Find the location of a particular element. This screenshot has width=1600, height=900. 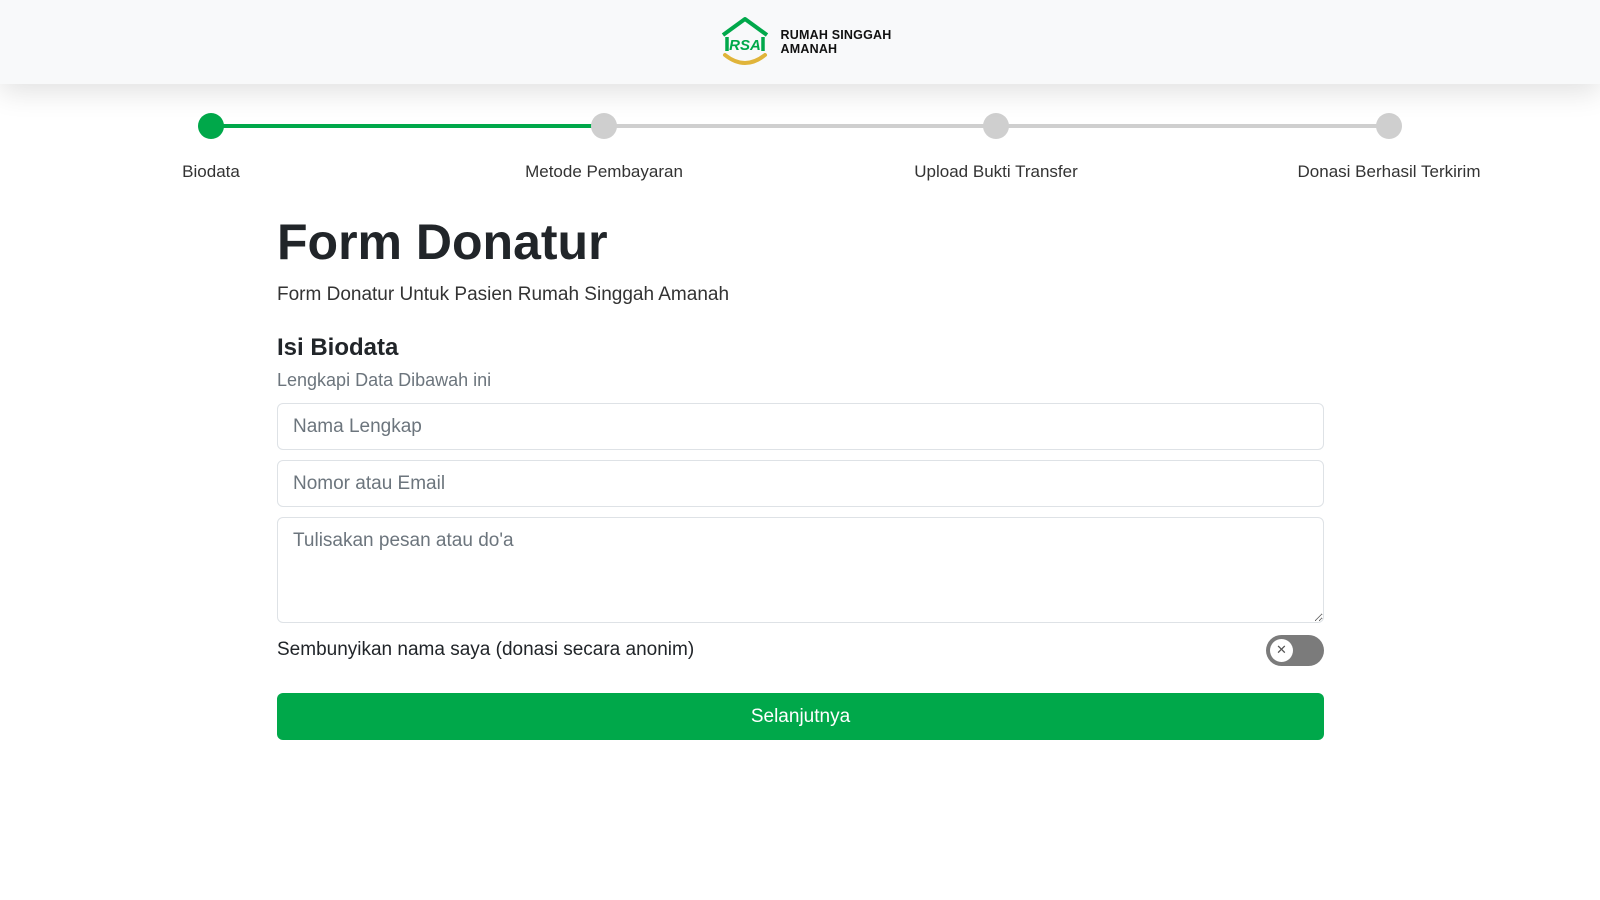

step-dot-metode-pembayaran is located at coordinates (604, 126).